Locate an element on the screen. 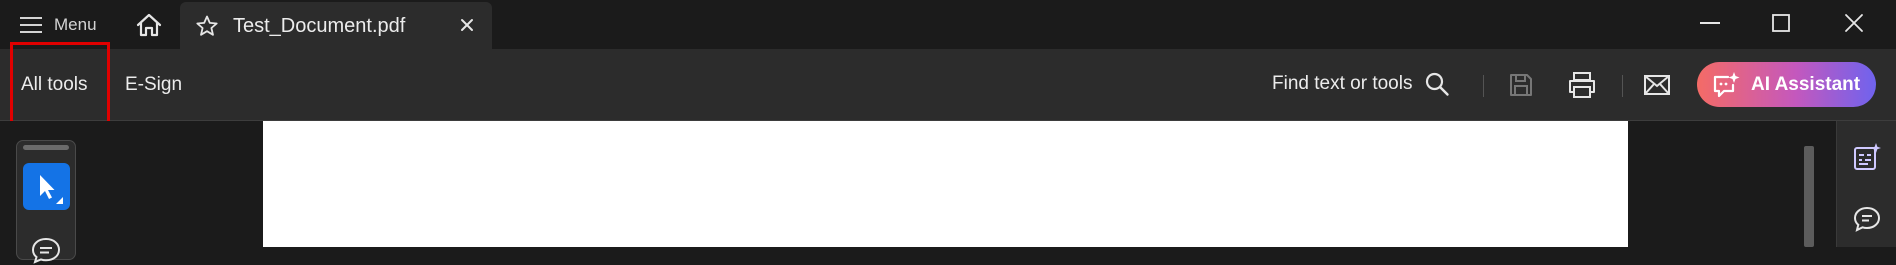 The width and height of the screenshot is (1896, 265). highlight-annotation-box is located at coordinates (60, 86).